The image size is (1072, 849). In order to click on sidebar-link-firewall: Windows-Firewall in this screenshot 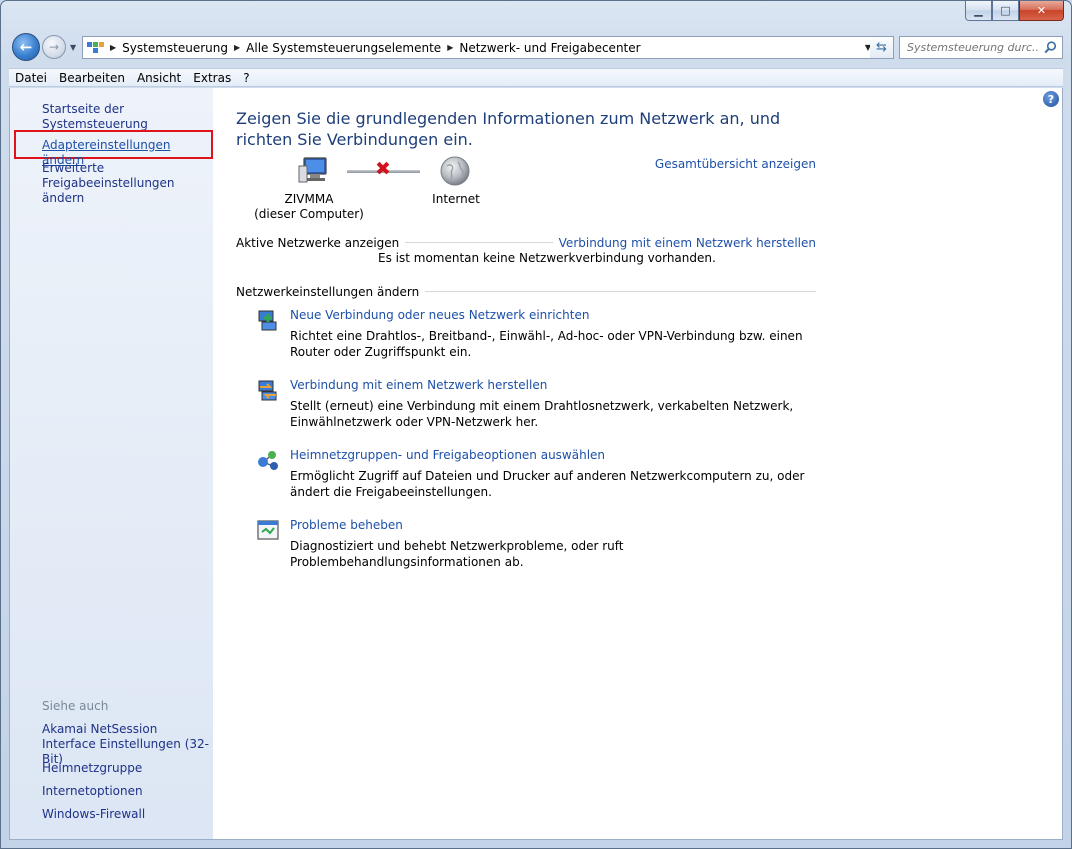, I will do `click(93, 814)`.